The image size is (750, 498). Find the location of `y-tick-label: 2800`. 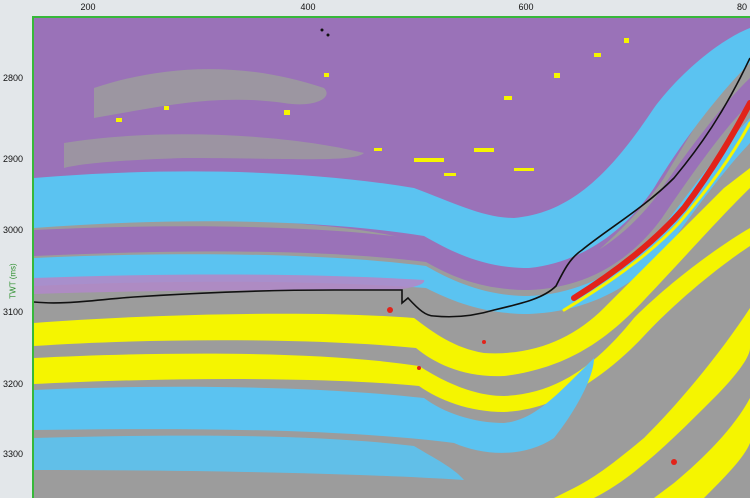

y-tick-label: 2800 is located at coordinates (13, 78).